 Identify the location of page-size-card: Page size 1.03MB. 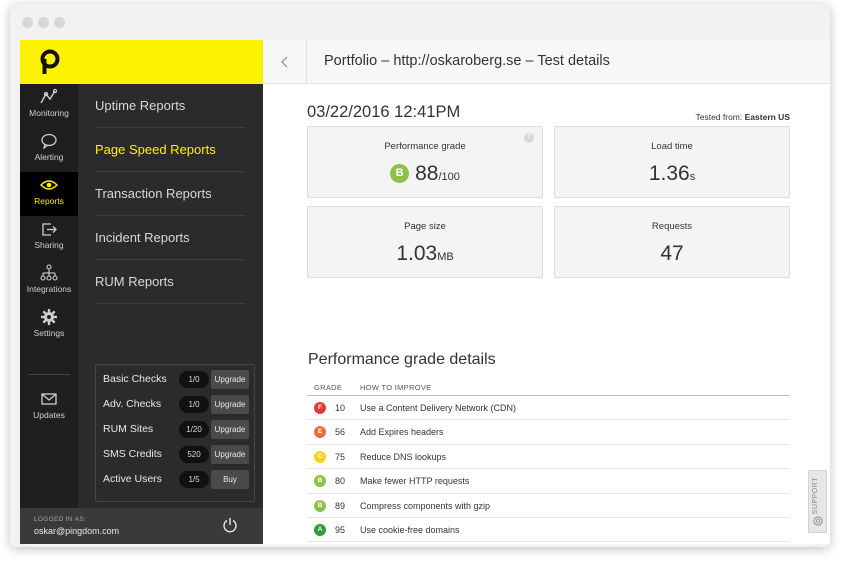
(425, 242).